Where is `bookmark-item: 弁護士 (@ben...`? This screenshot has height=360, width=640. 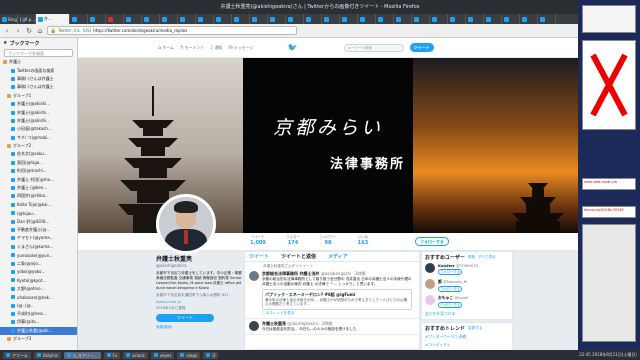
bookmark-item: 弁護士 (@ben... is located at coordinates (38, 188).